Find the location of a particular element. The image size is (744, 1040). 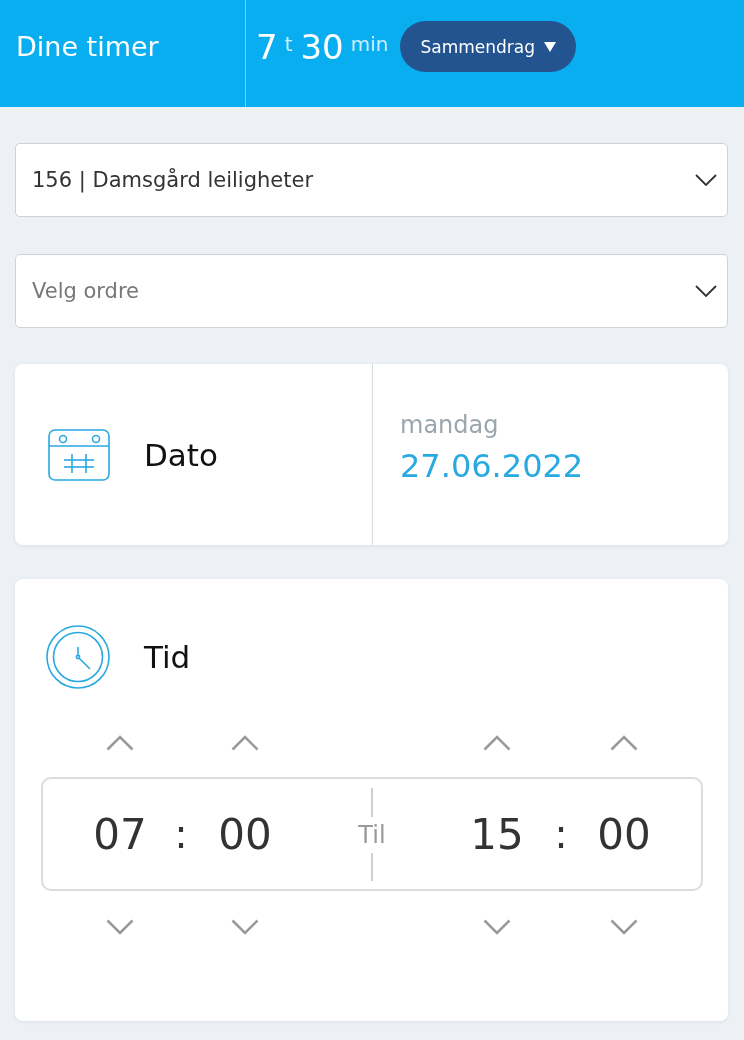

total-hours: 7 is located at coordinates (267, 46).